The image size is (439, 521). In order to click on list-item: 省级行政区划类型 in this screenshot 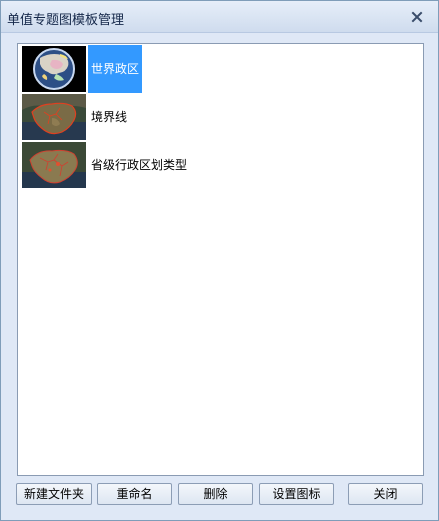, I will do `click(211, 165)`.